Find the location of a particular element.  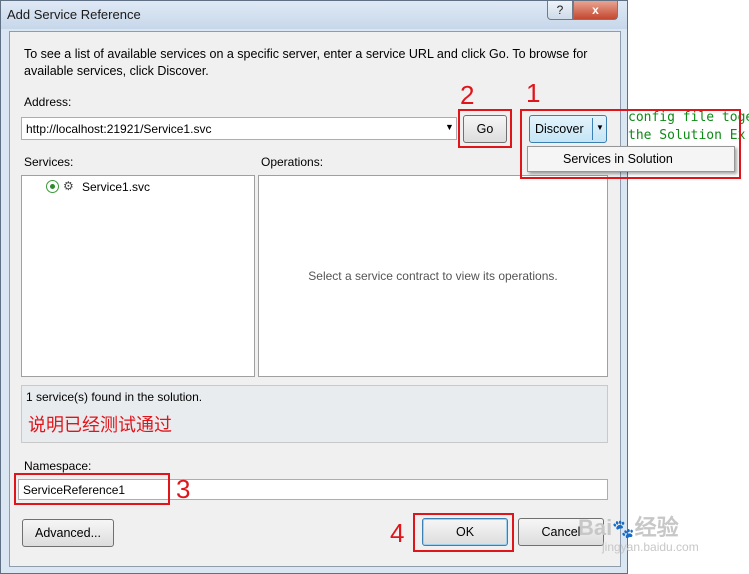

window-title: Add Service Reference is located at coordinates (74, 14).